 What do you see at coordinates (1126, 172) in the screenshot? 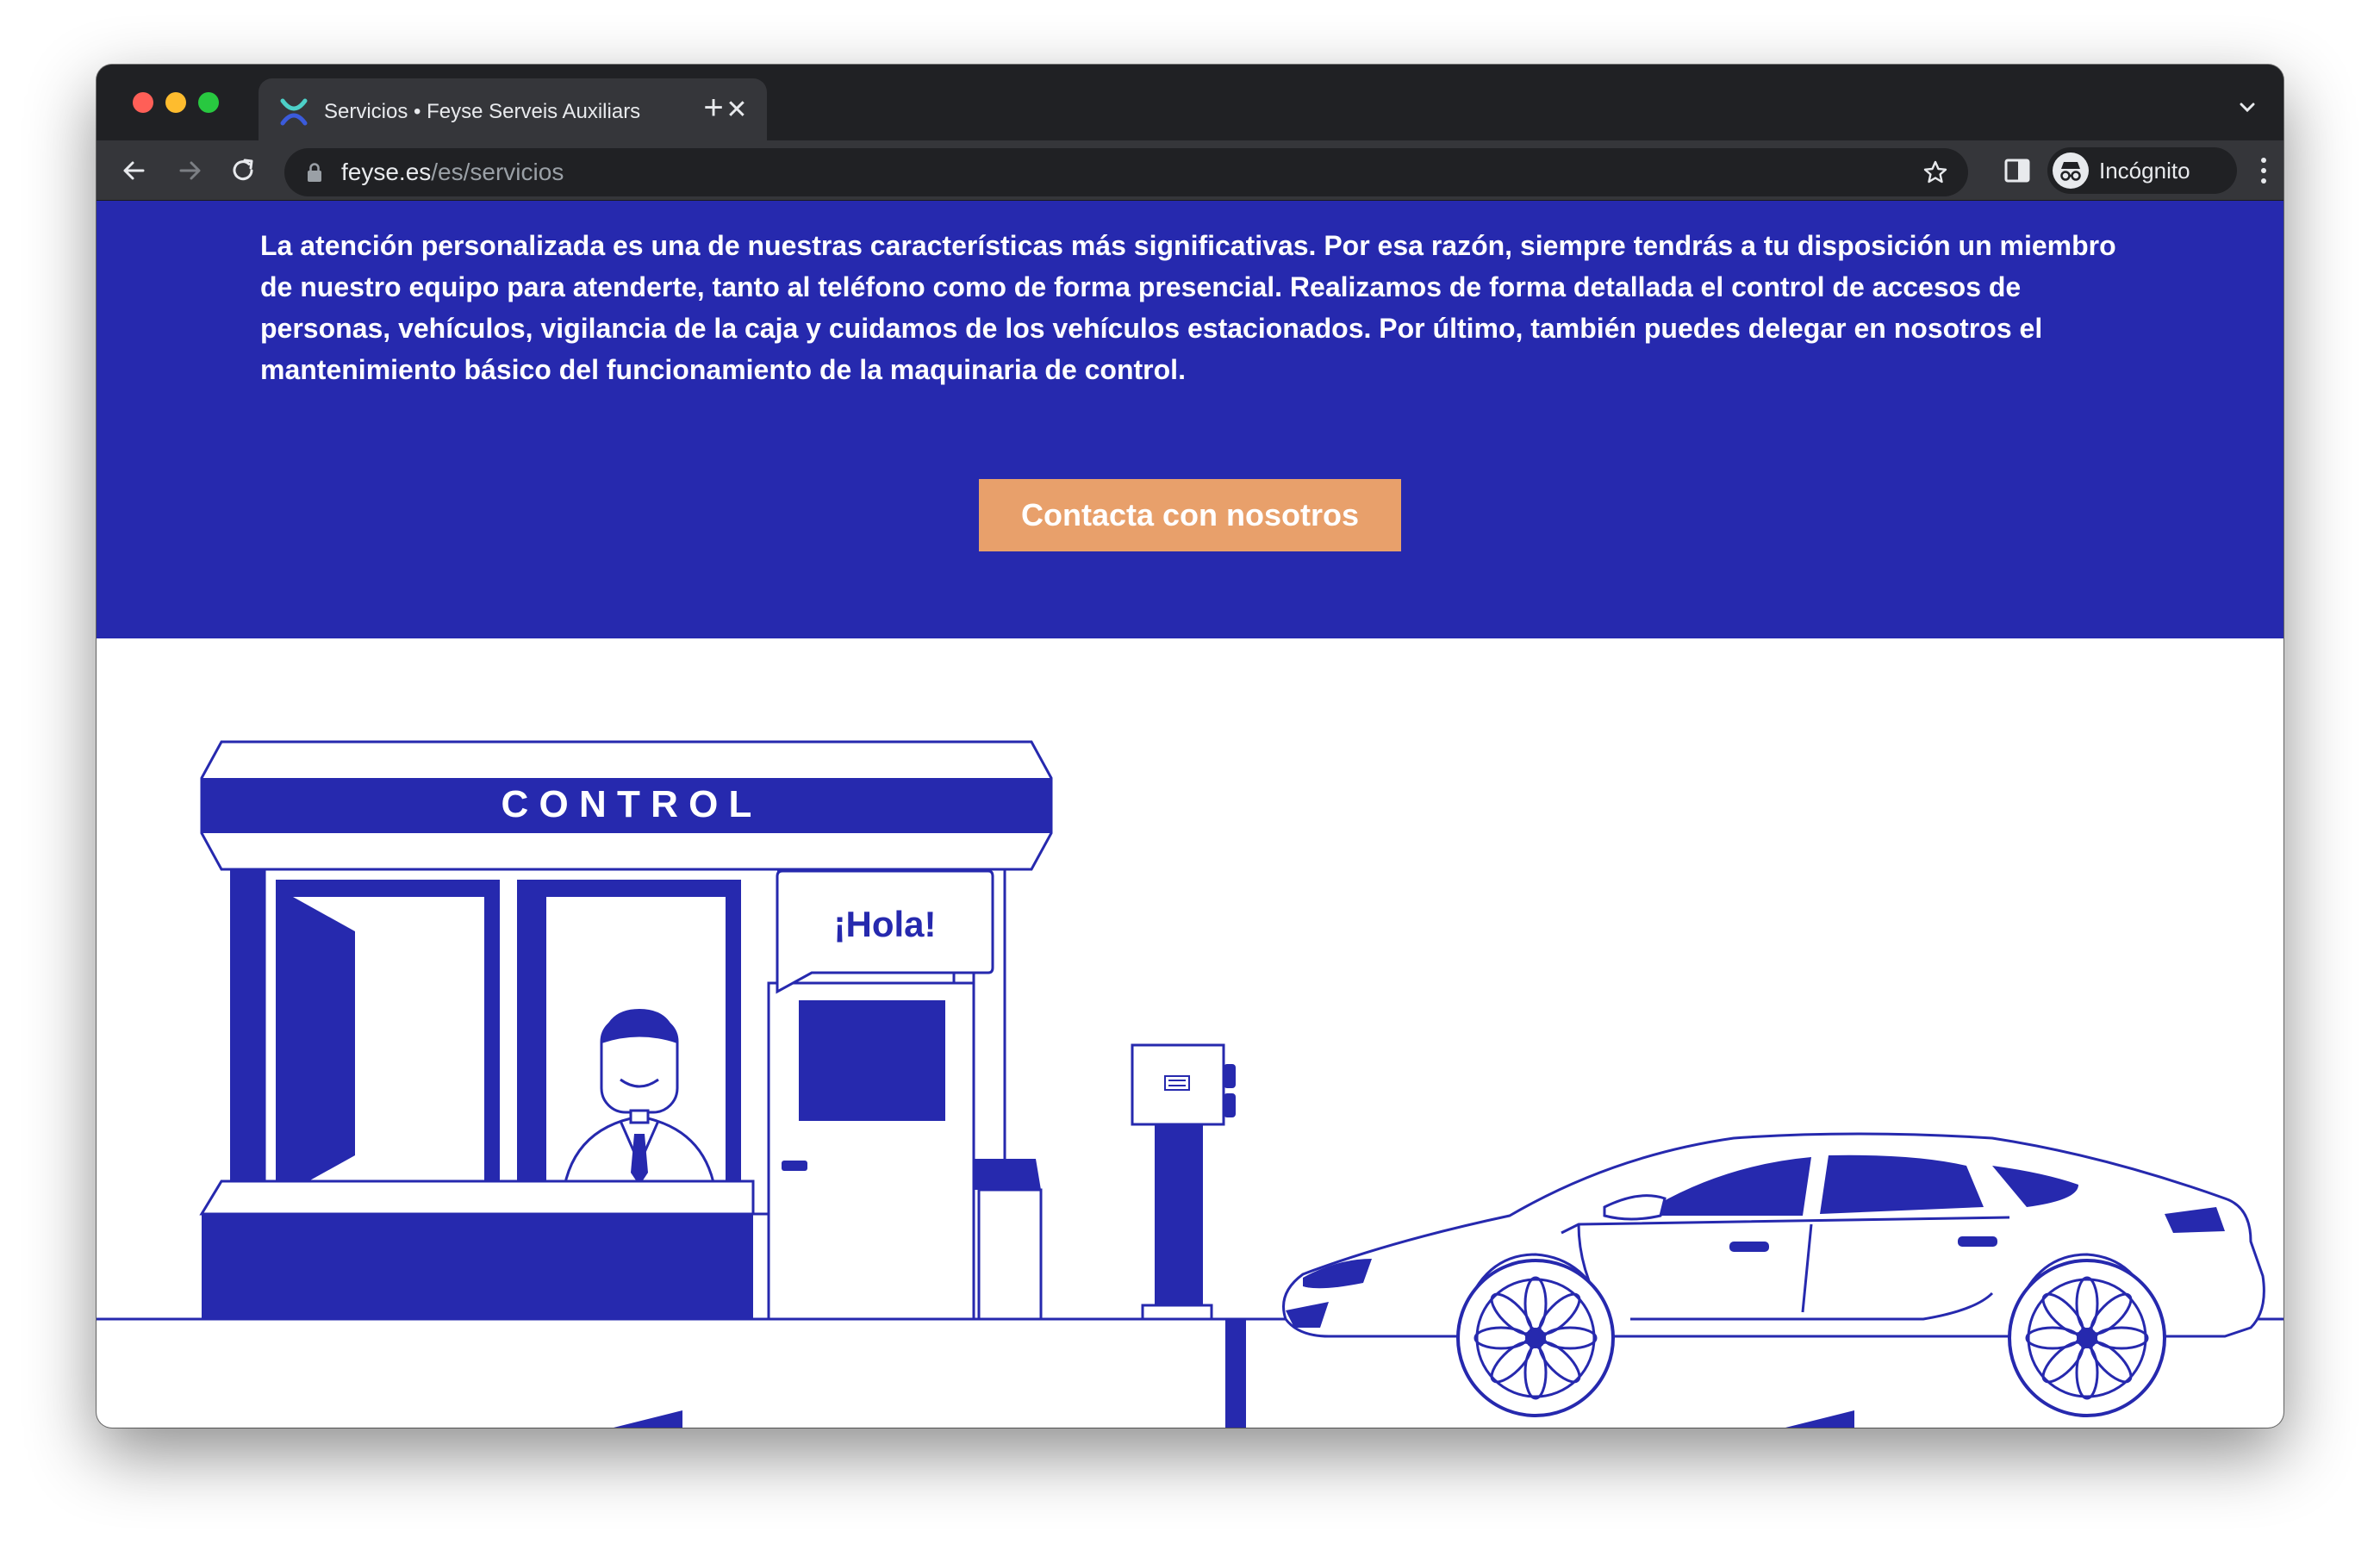
I see `address-bar: feyse.es/es/servicios` at bounding box center [1126, 172].